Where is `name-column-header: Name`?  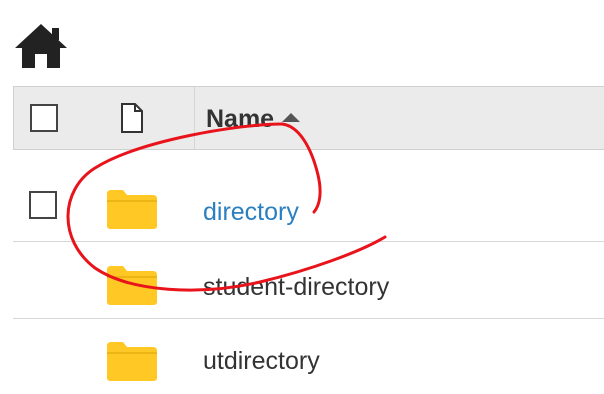
name-column-header: Name is located at coordinates (253, 119).